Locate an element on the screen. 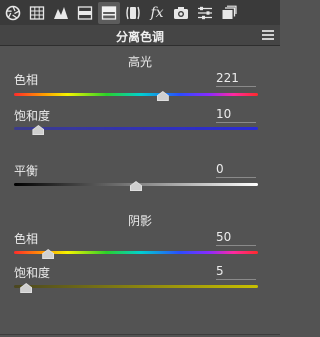 Image resolution: width=320 pixels, height=337 pixels. grid-icon is located at coordinates (37, 12).